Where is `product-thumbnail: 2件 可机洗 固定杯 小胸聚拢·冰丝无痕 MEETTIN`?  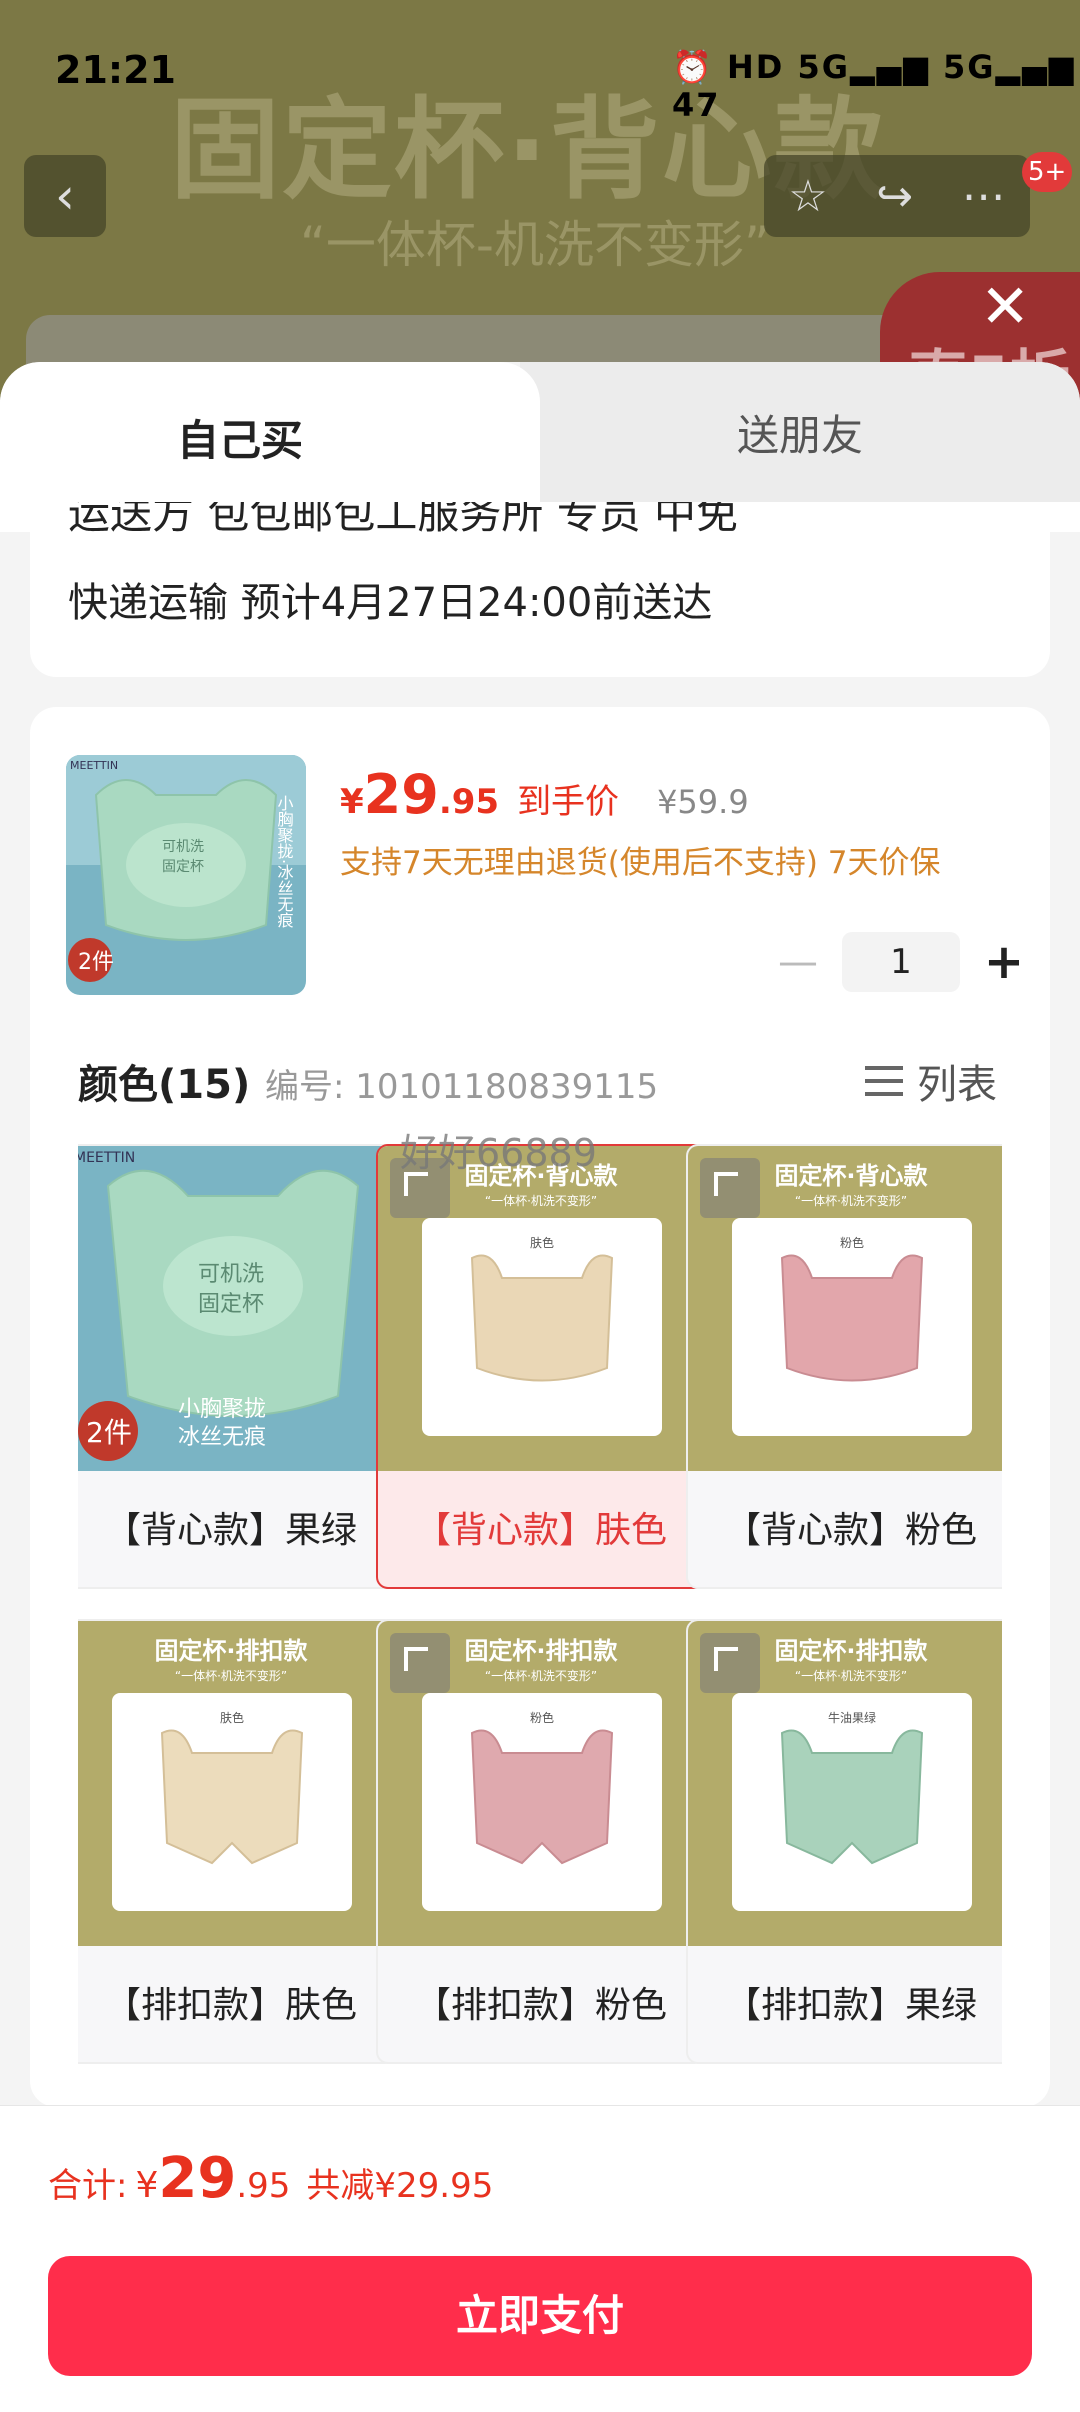 product-thumbnail: 2件 可机洗 固定杯 小胸聚拢·冰丝无痕 MEETTIN is located at coordinates (186, 875).